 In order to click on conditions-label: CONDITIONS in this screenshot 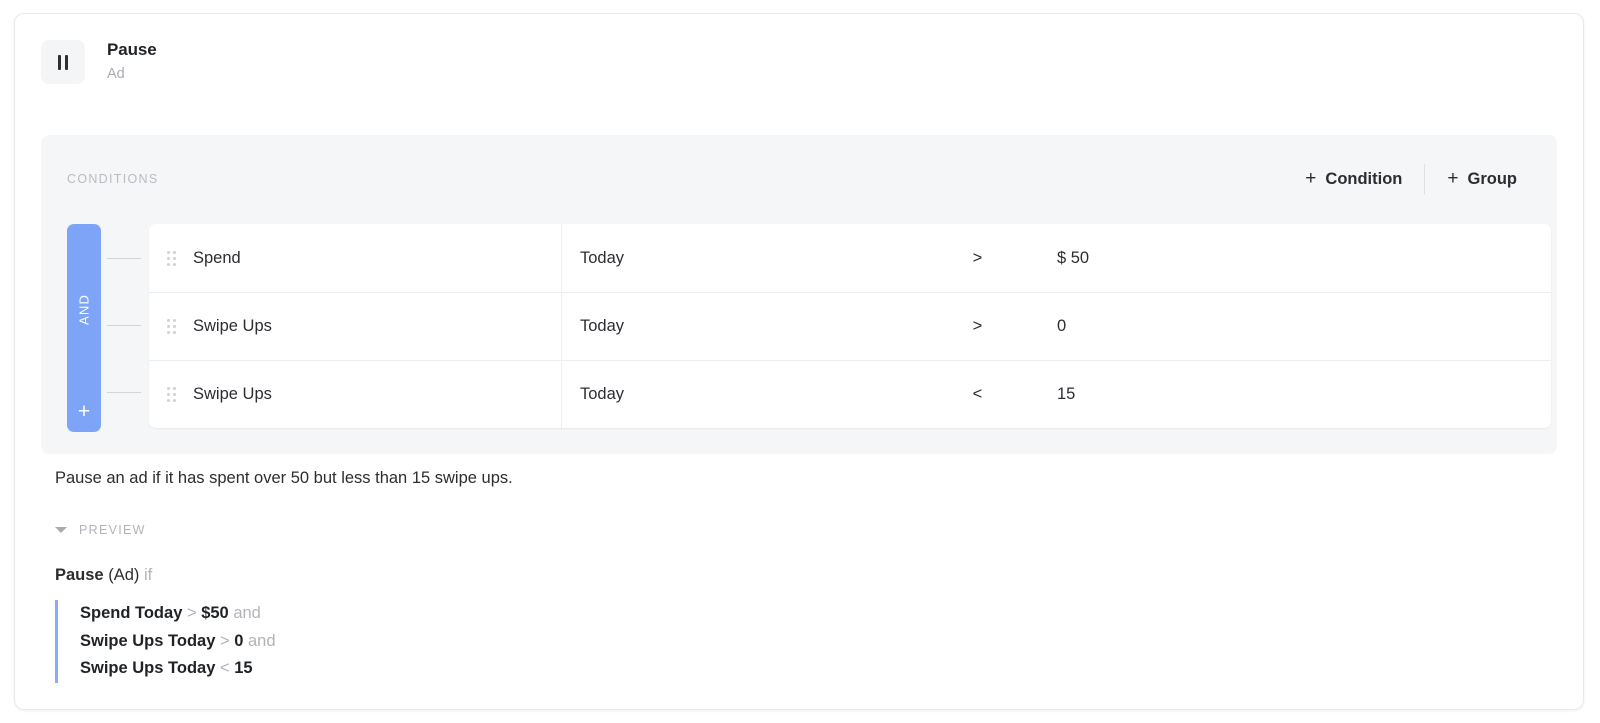, I will do `click(113, 179)`.